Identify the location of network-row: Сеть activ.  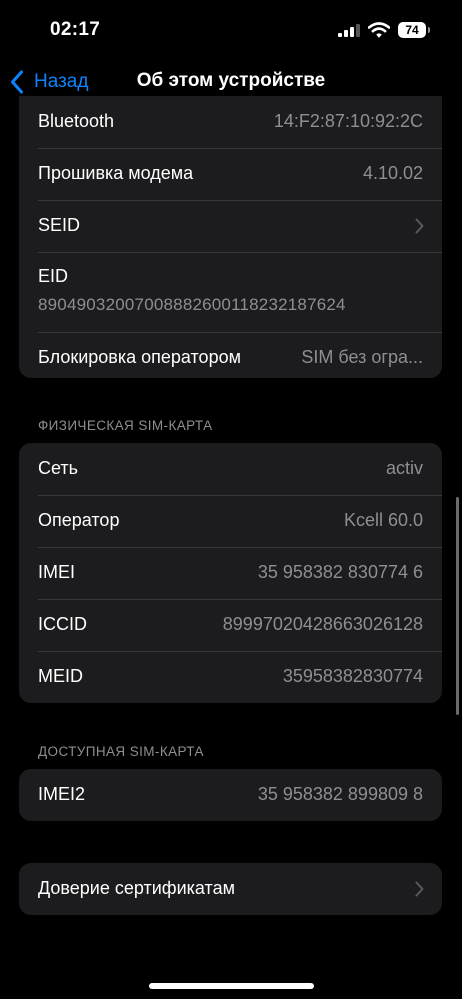
(230, 469).